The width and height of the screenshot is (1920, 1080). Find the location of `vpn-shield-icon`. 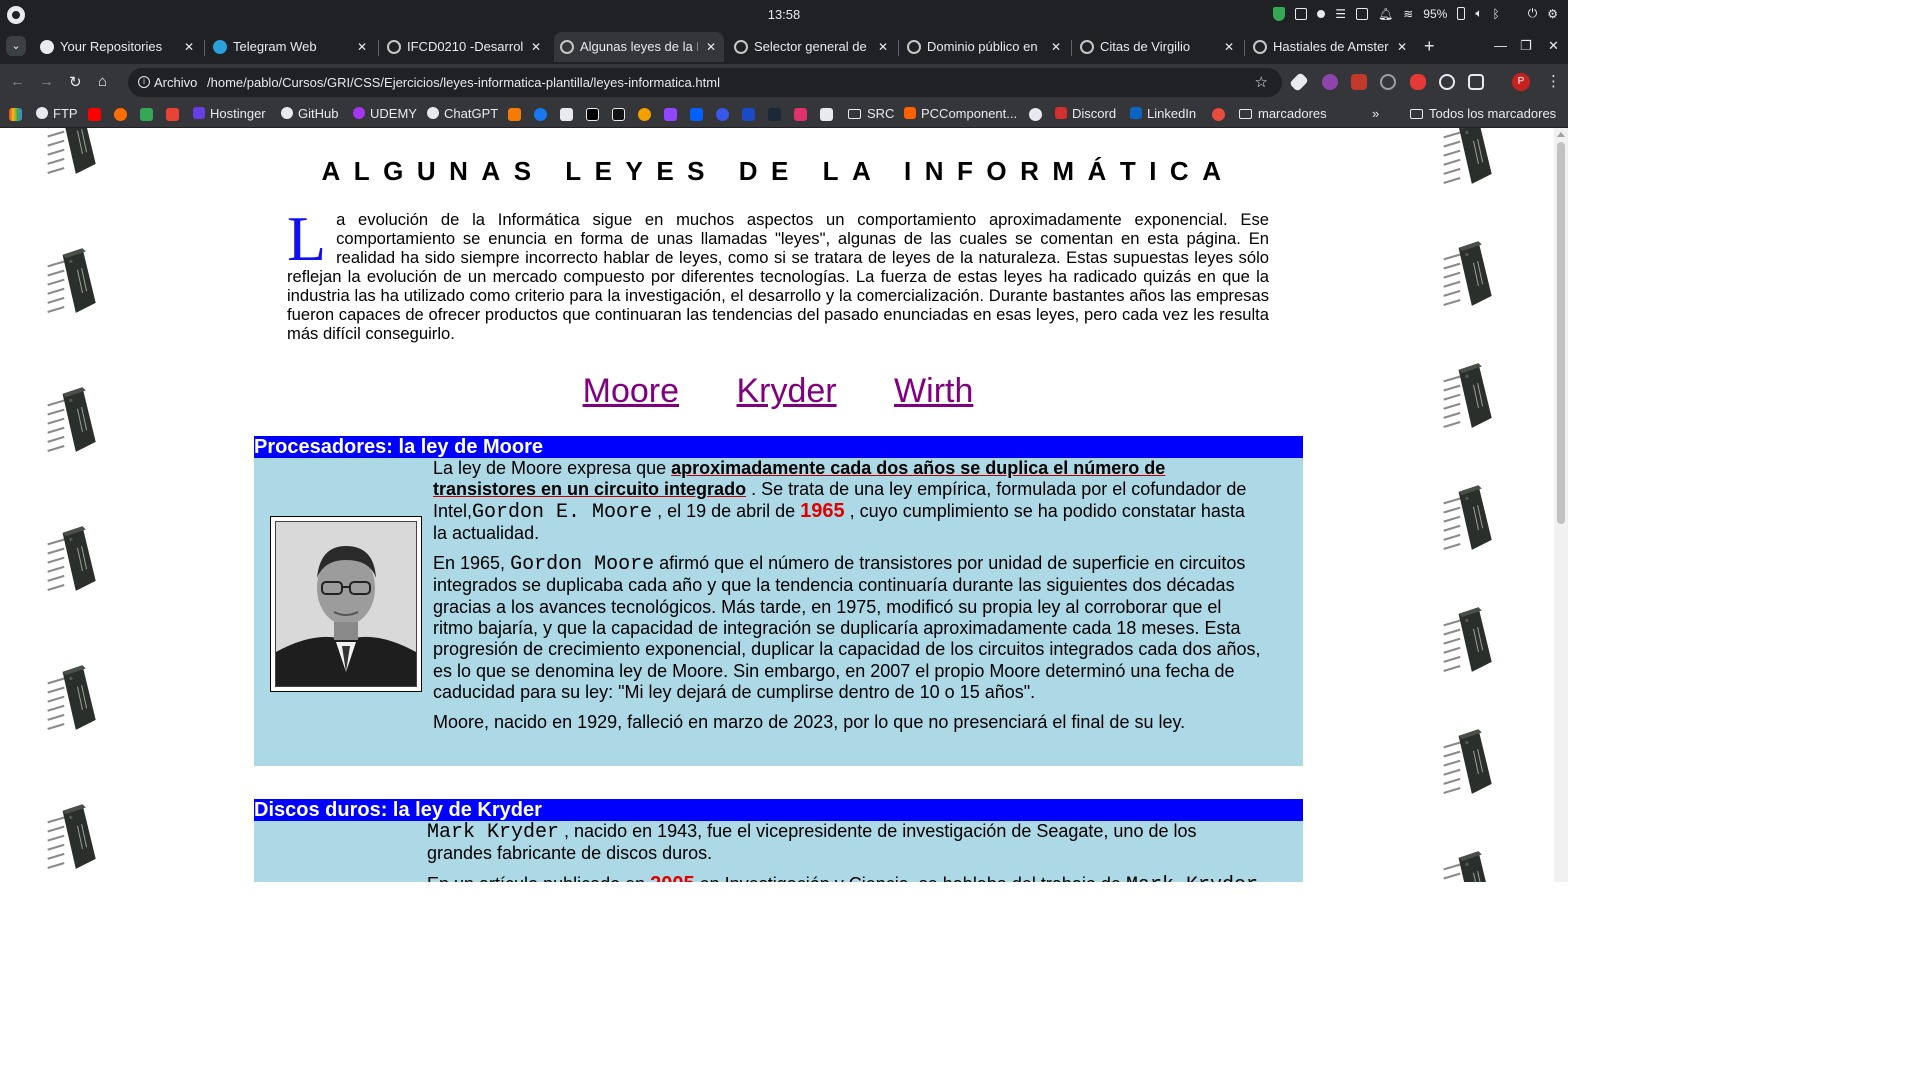

vpn-shield-icon is located at coordinates (1279, 13).